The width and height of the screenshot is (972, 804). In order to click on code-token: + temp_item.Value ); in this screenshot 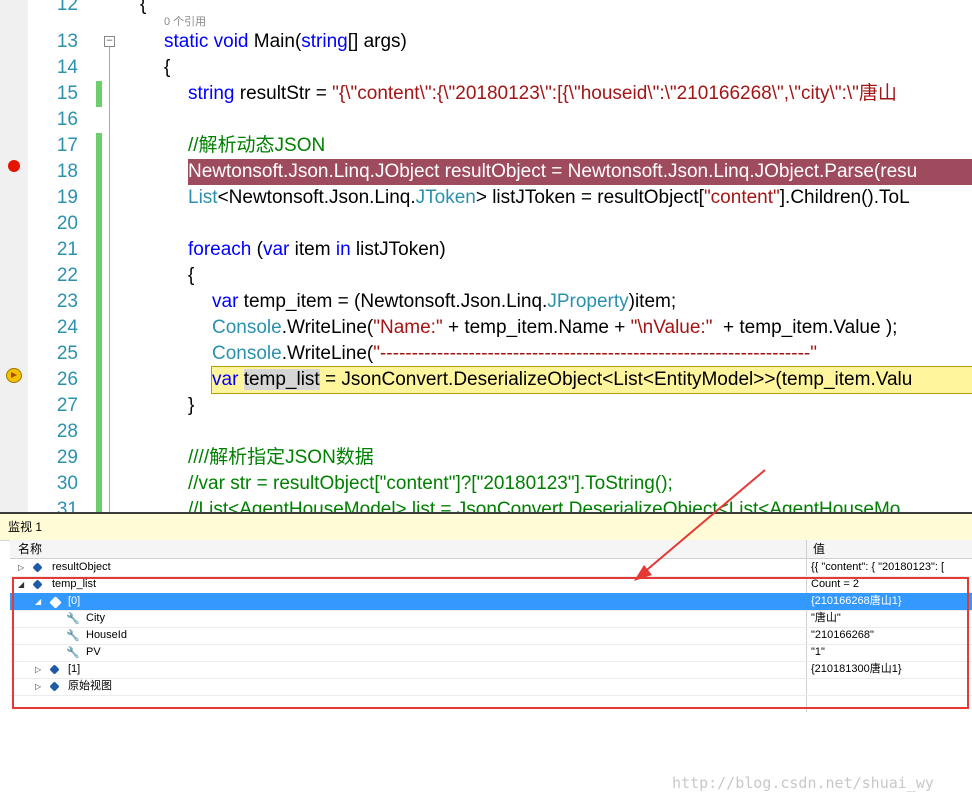, I will do `click(805, 327)`.